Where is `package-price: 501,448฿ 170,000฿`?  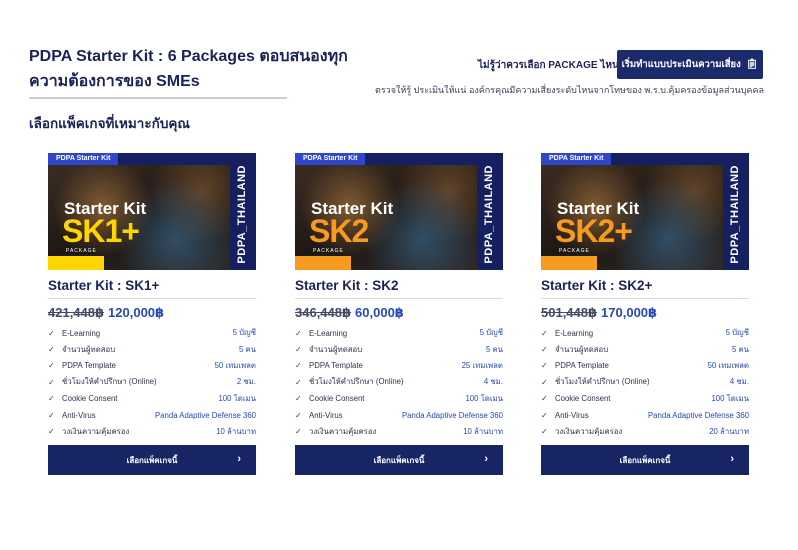
package-price: 501,448฿ 170,000฿ is located at coordinates (599, 313).